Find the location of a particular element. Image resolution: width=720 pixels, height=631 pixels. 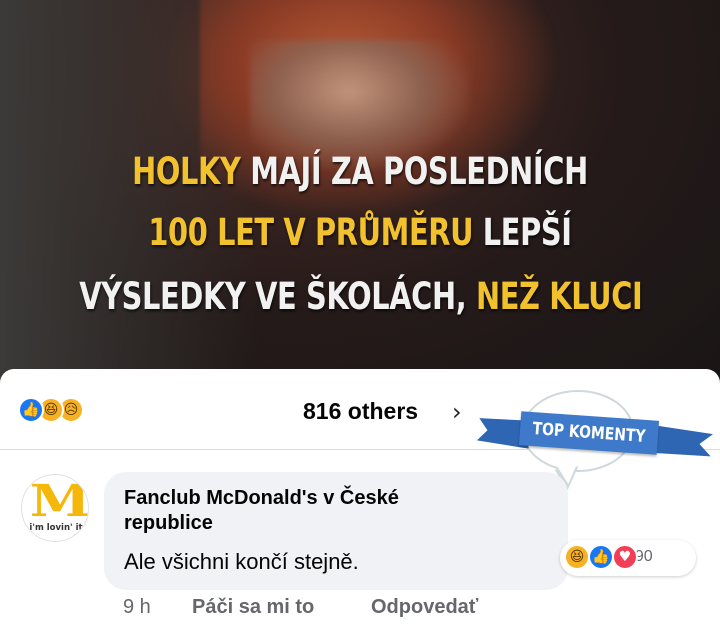

meme-line-2: 100 LET V PRŮMĚRU LEPŠÍ is located at coordinates (360, 232).